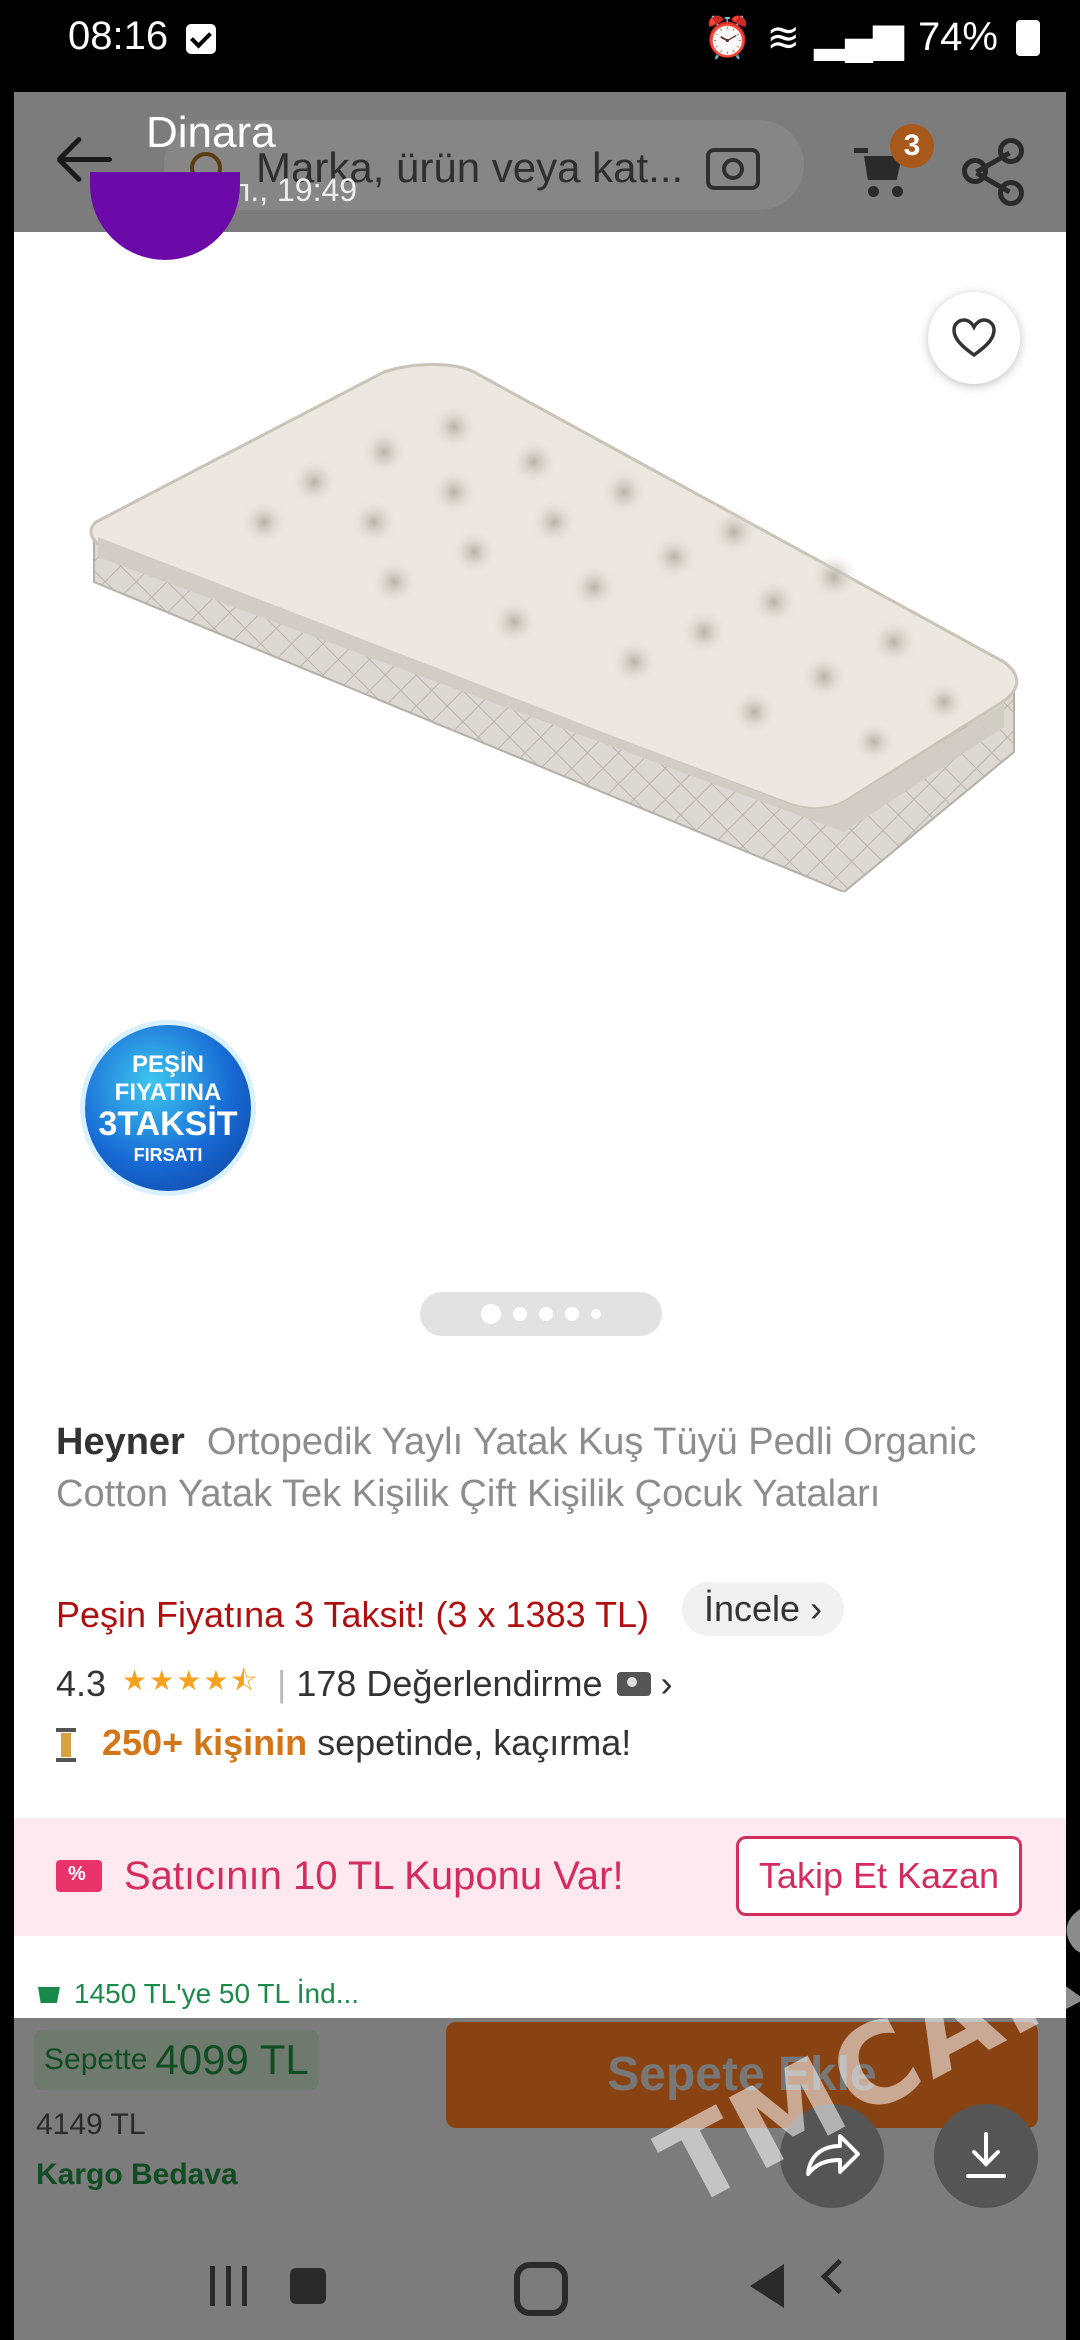 This screenshot has height=2340, width=1080. What do you see at coordinates (81, 1683) in the screenshot?
I see `rating-value: 4.3` at bounding box center [81, 1683].